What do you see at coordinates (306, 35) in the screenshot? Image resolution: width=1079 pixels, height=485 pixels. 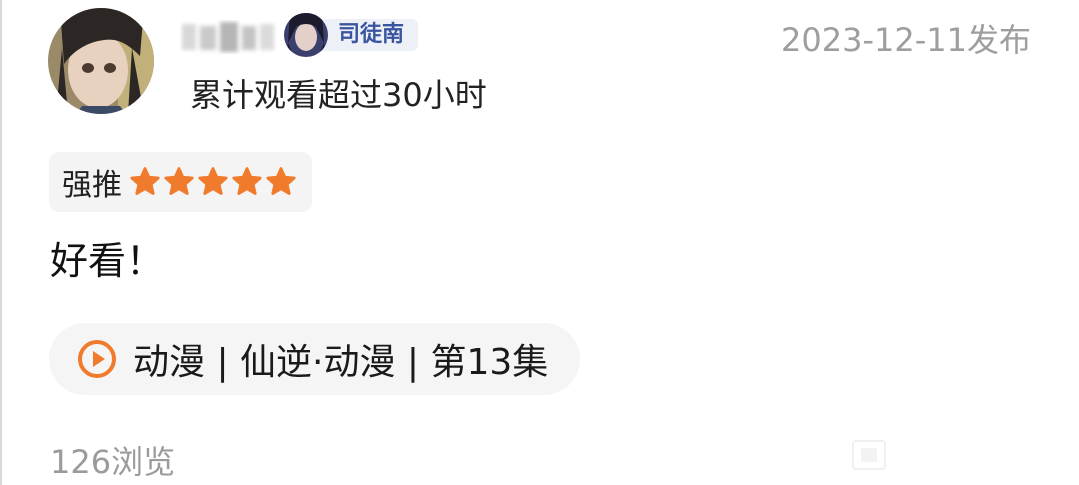 I see `badge-character-icon` at bounding box center [306, 35].